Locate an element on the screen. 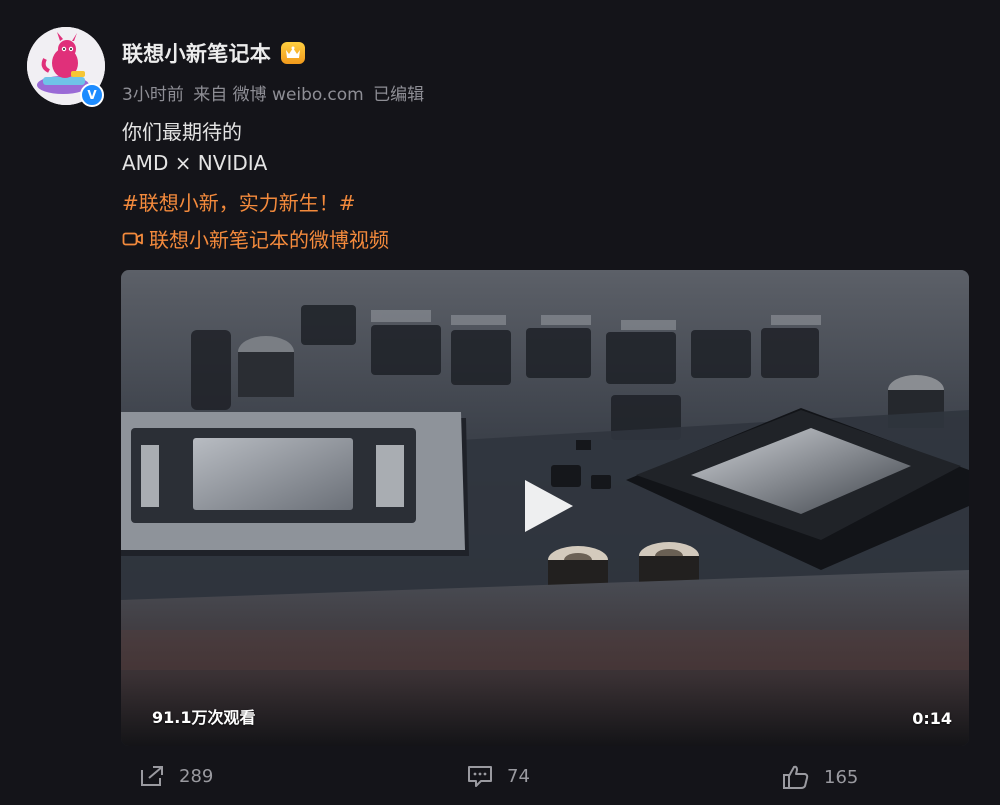 The height and width of the screenshot is (805, 1000). topic-hashtag-link: #联想小新，实力新生！# is located at coordinates (239, 201).